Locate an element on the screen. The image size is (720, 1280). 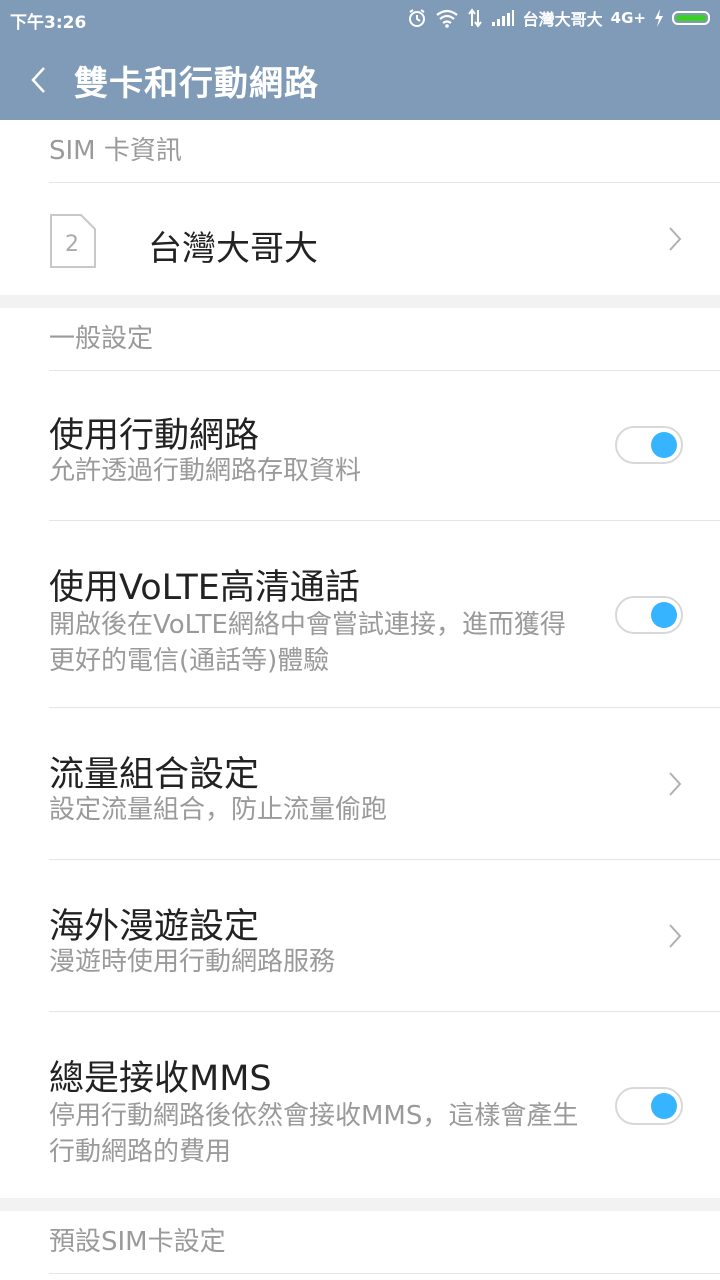
data-plan-row: 流量組合設定 設定流量組合，防止流量偷跑 is located at coordinates (360, 784).